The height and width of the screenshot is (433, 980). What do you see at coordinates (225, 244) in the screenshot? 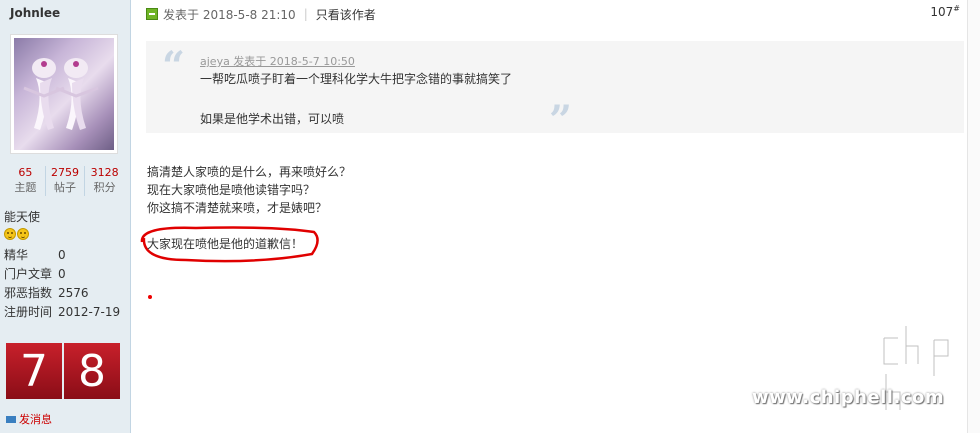
I see `highlighted-text: 大家现在喷他是他的道歉信！` at bounding box center [225, 244].